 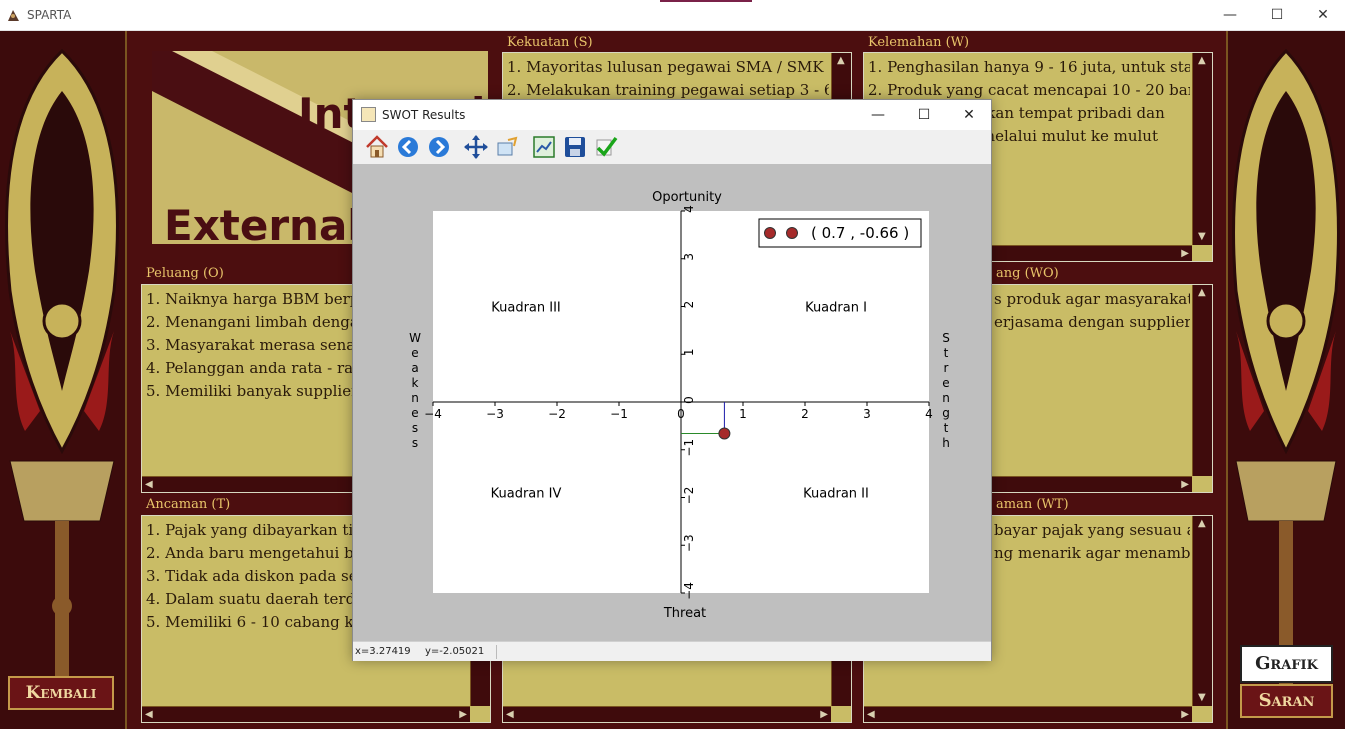 I want to click on back-icon, so click(x=408, y=147).